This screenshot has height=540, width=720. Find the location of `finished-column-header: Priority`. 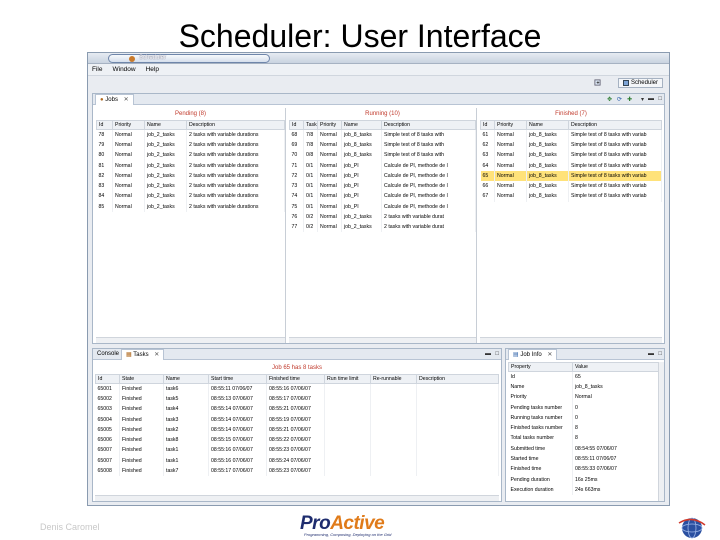

finished-column-header: Priority is located at coordinates (510, 125).